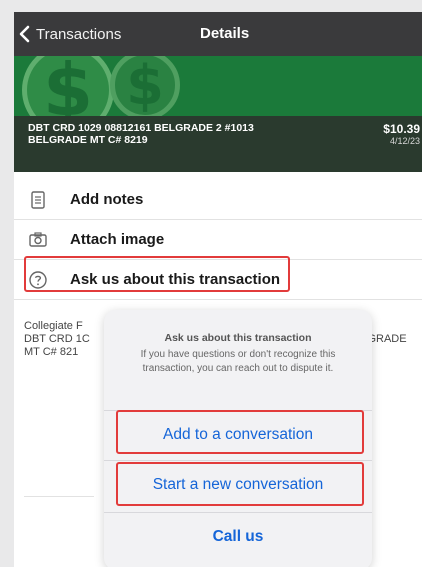 The height and width of the screenshot is (567, 422). I want to click on description-line: BELGRADE MT C# 8219, so click(88, 140).